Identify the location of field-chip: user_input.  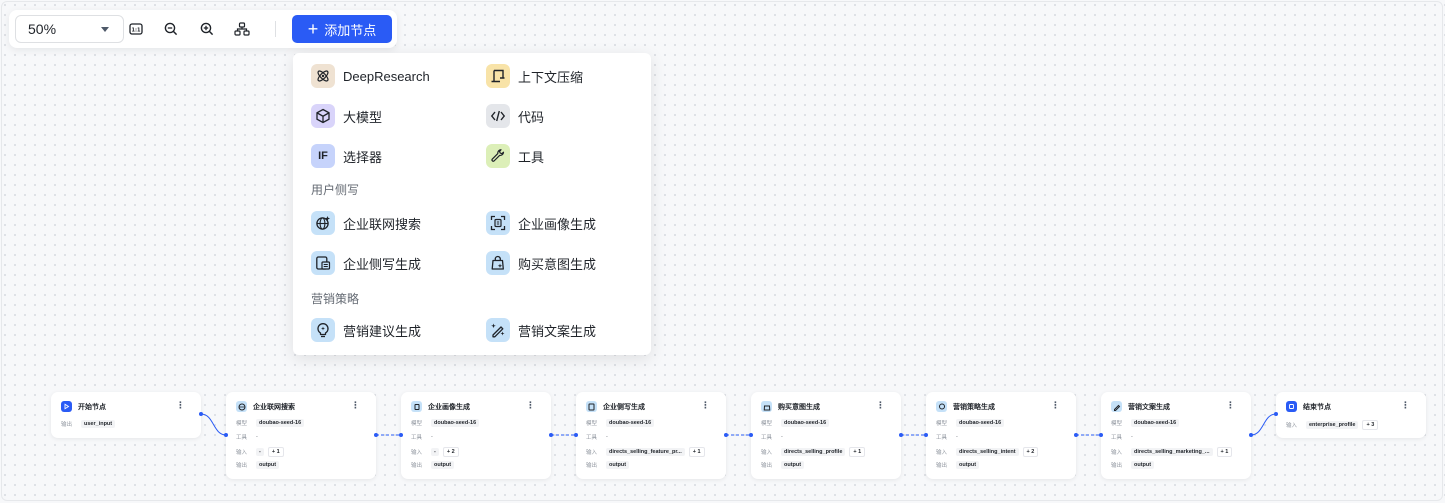
(98, 424).